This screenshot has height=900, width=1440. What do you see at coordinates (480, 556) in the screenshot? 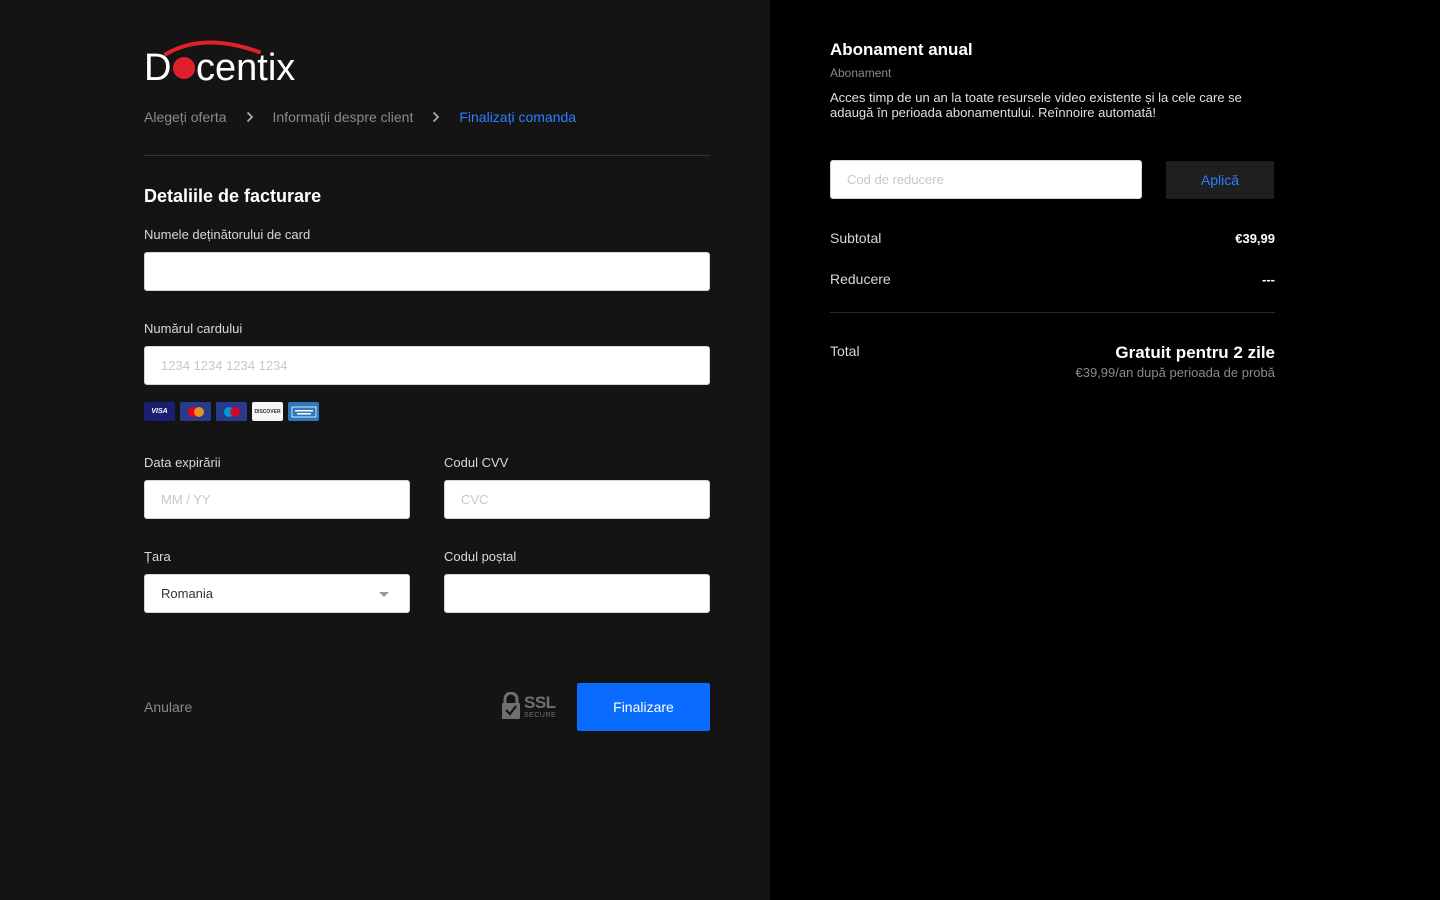
I see `postal-code-label: Codul poștal` at bounding box center [480, 556].